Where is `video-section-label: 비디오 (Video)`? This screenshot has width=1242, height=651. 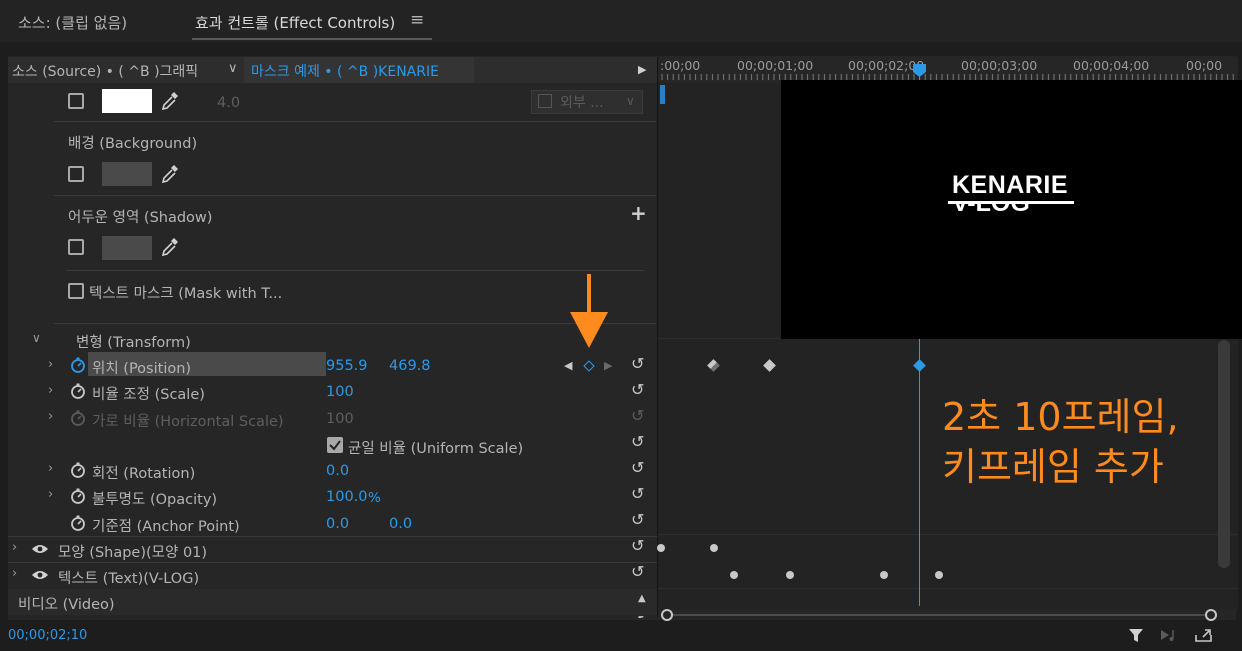 video-section-label: 비디오 (Video) is located at coordinates (66, 603).